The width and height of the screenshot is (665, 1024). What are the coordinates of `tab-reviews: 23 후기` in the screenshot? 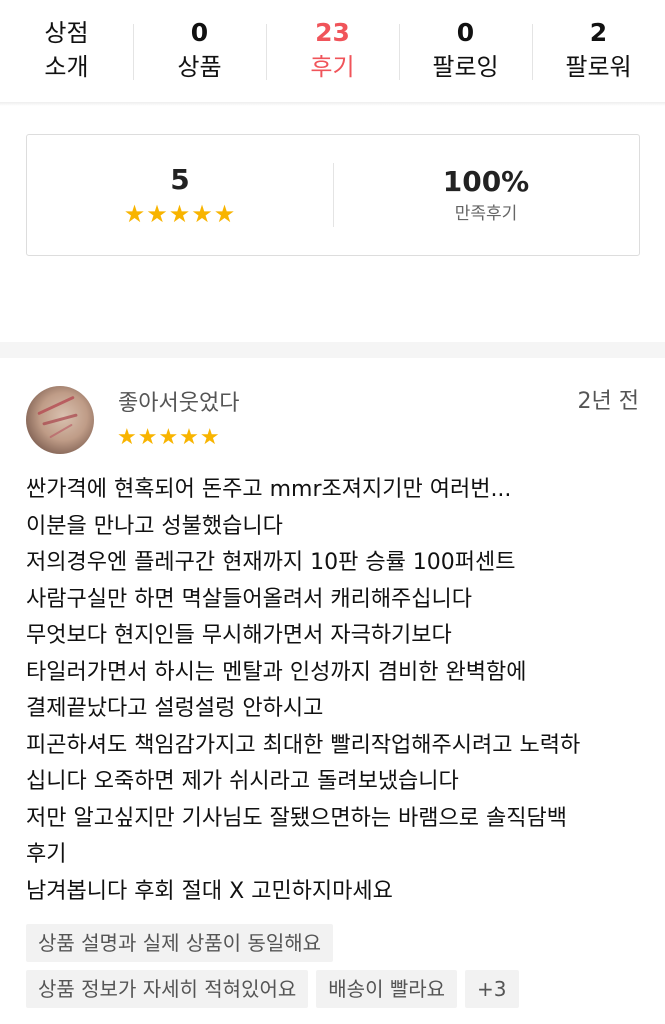 It's located at (332, 51).